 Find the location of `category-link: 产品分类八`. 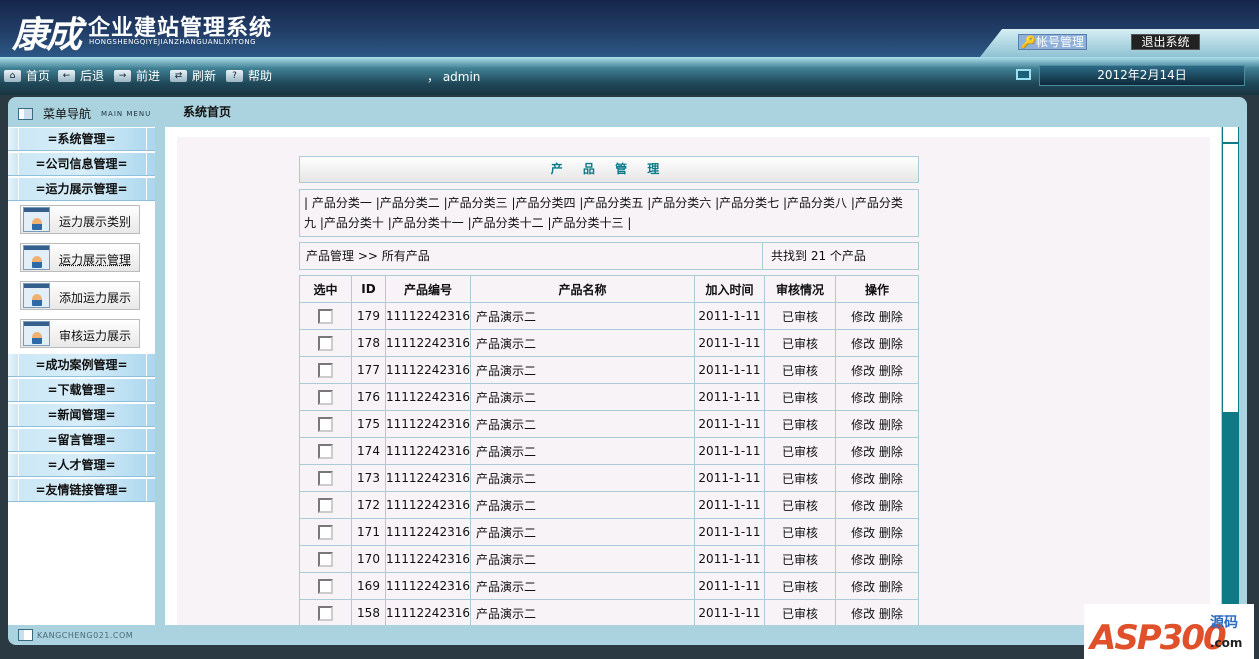

category-link: 产品分类八 is located at coordinates (817, 203).